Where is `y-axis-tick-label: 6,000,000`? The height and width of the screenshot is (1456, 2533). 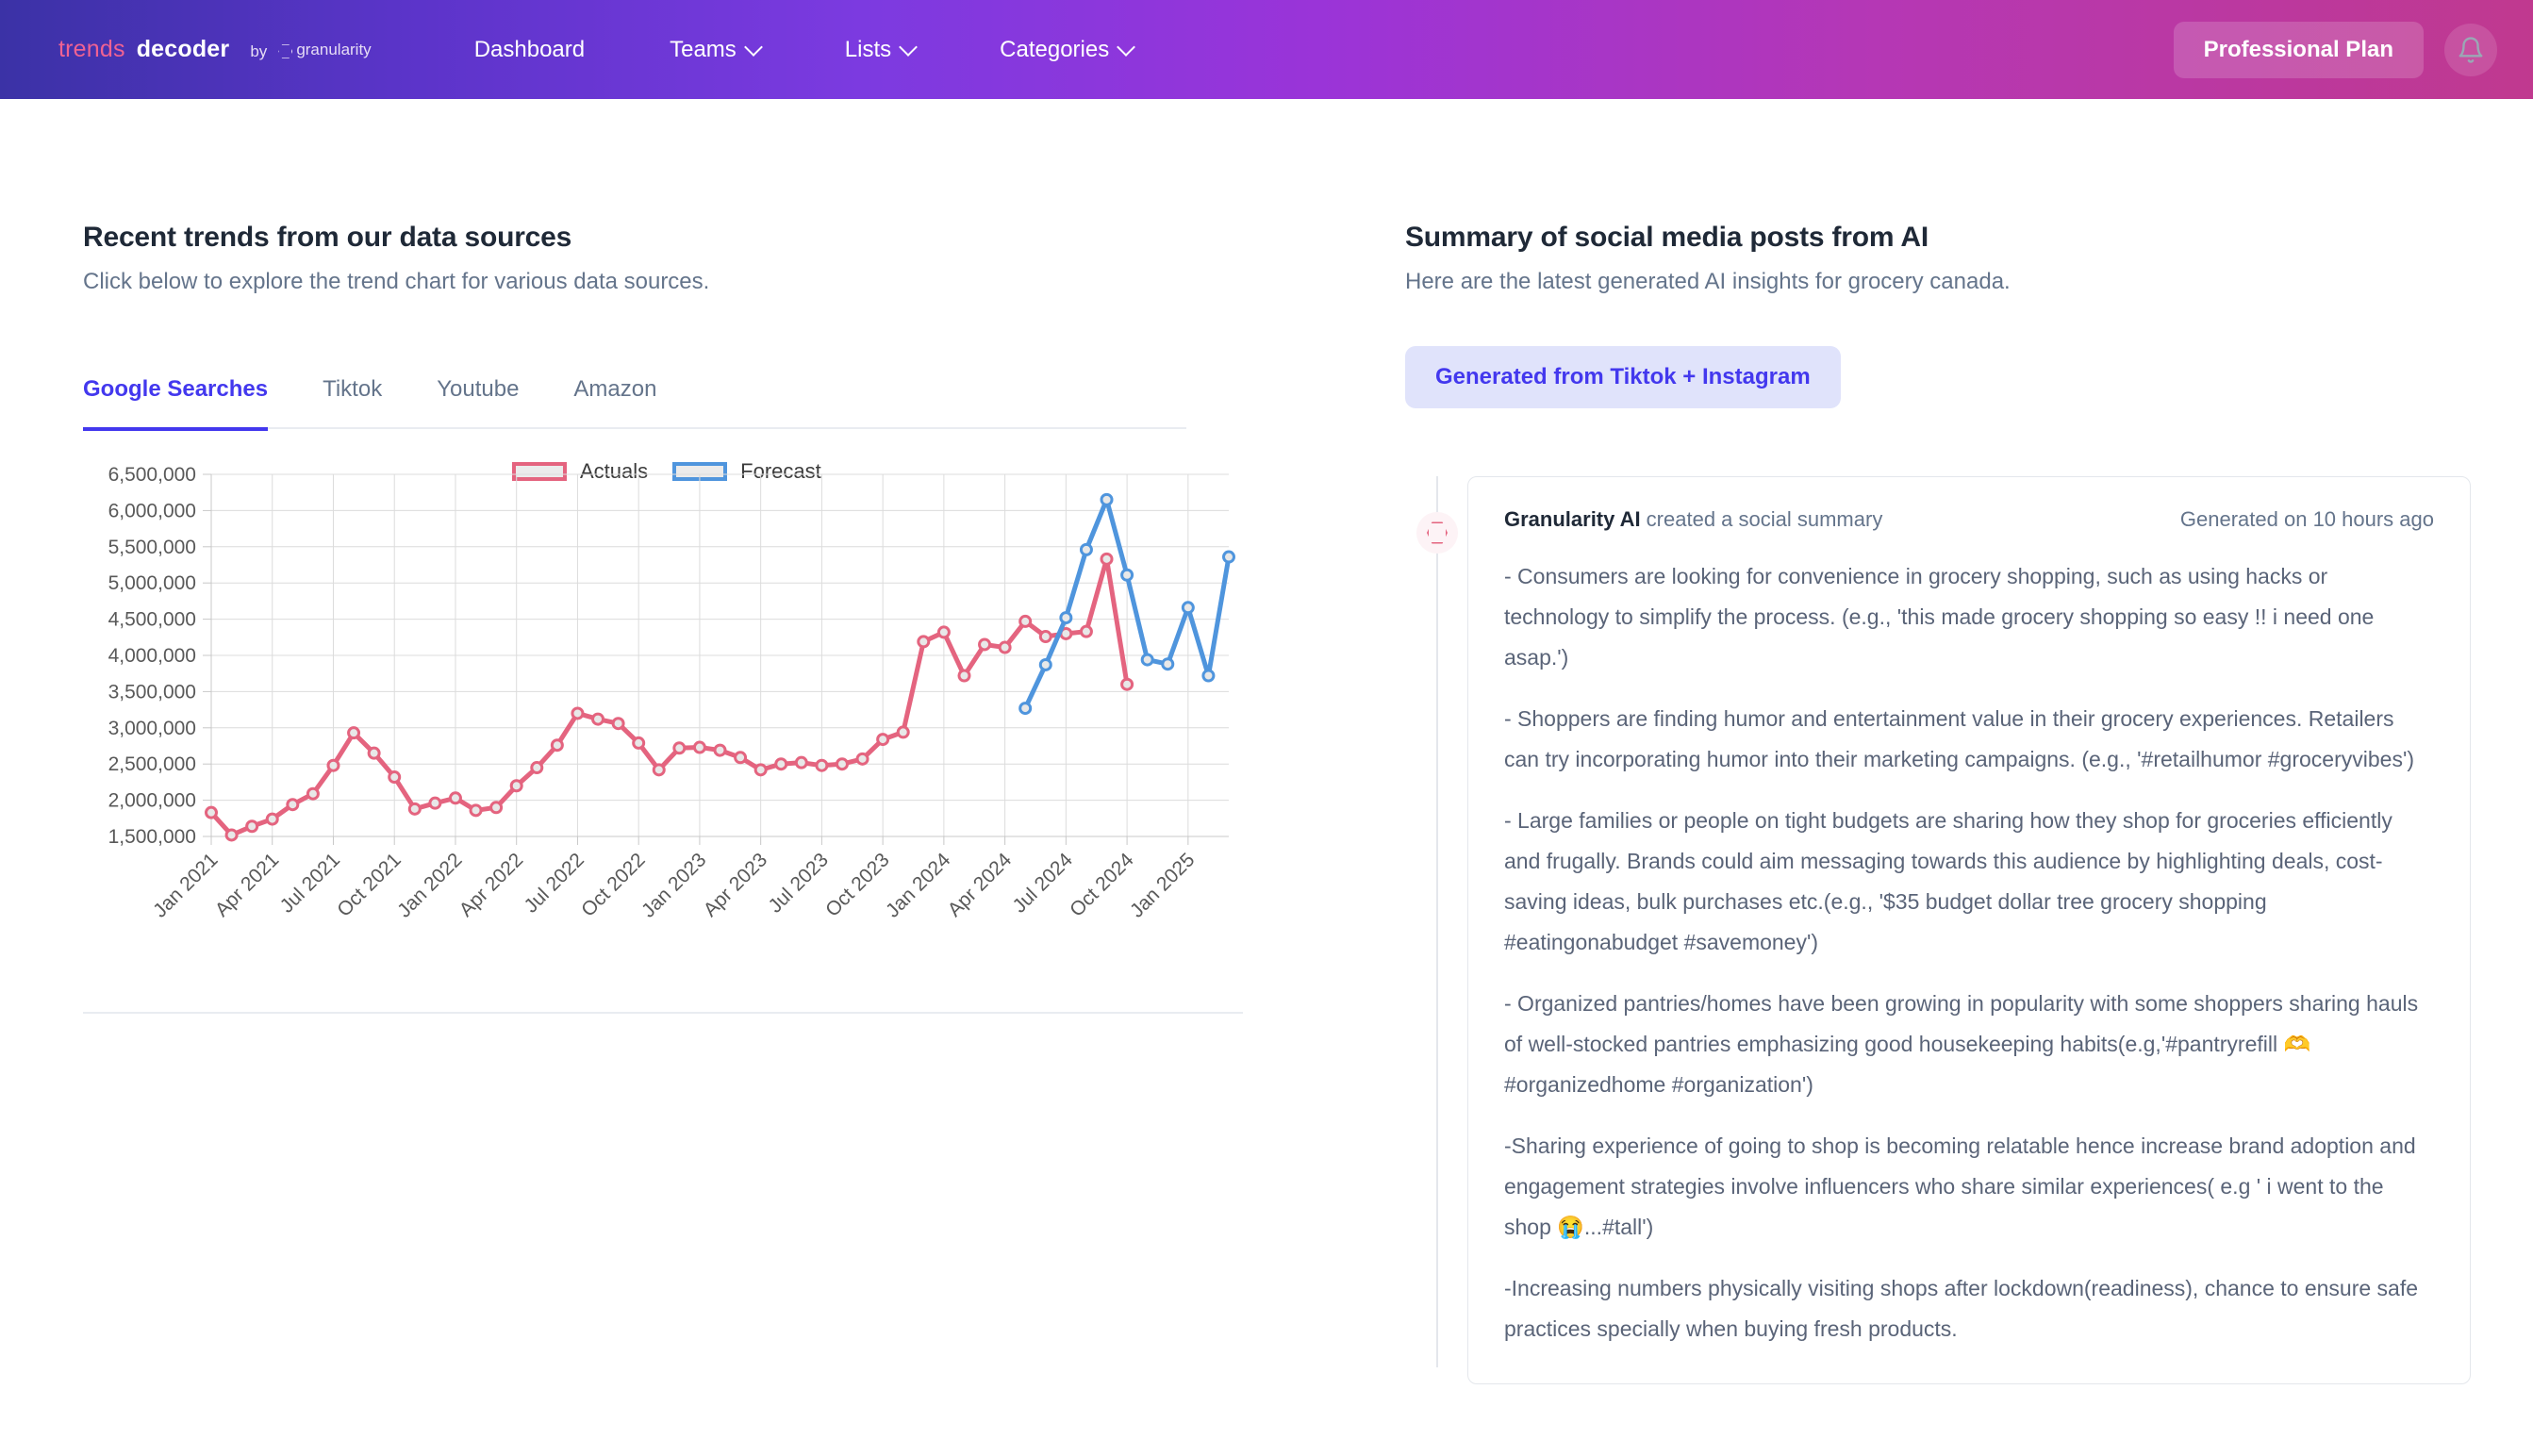
y-axis-tick-label: 6,000,000 is located at coordinates (152, 510).